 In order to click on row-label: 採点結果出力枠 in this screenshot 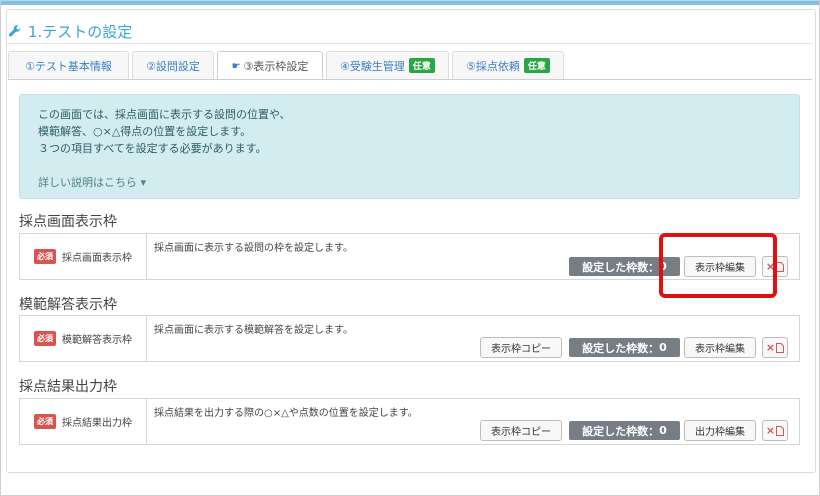, I will do `click(97, 423)`.